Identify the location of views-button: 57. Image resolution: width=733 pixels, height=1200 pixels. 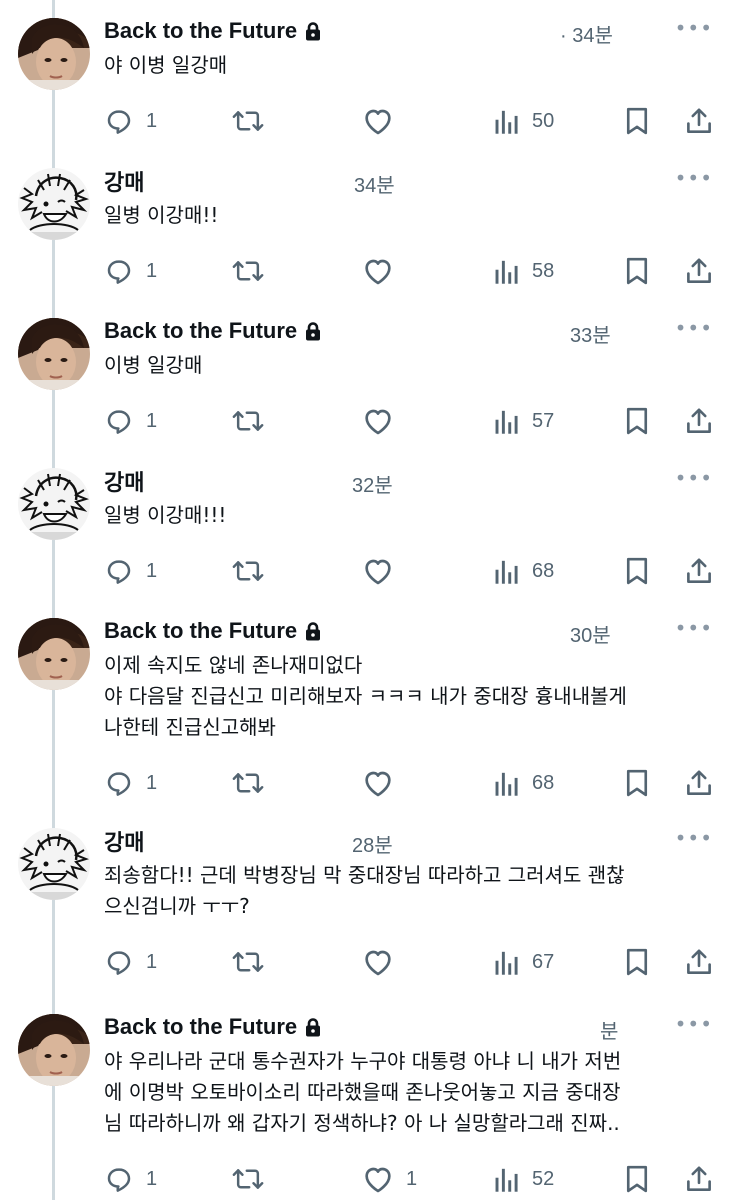
(524, 421).